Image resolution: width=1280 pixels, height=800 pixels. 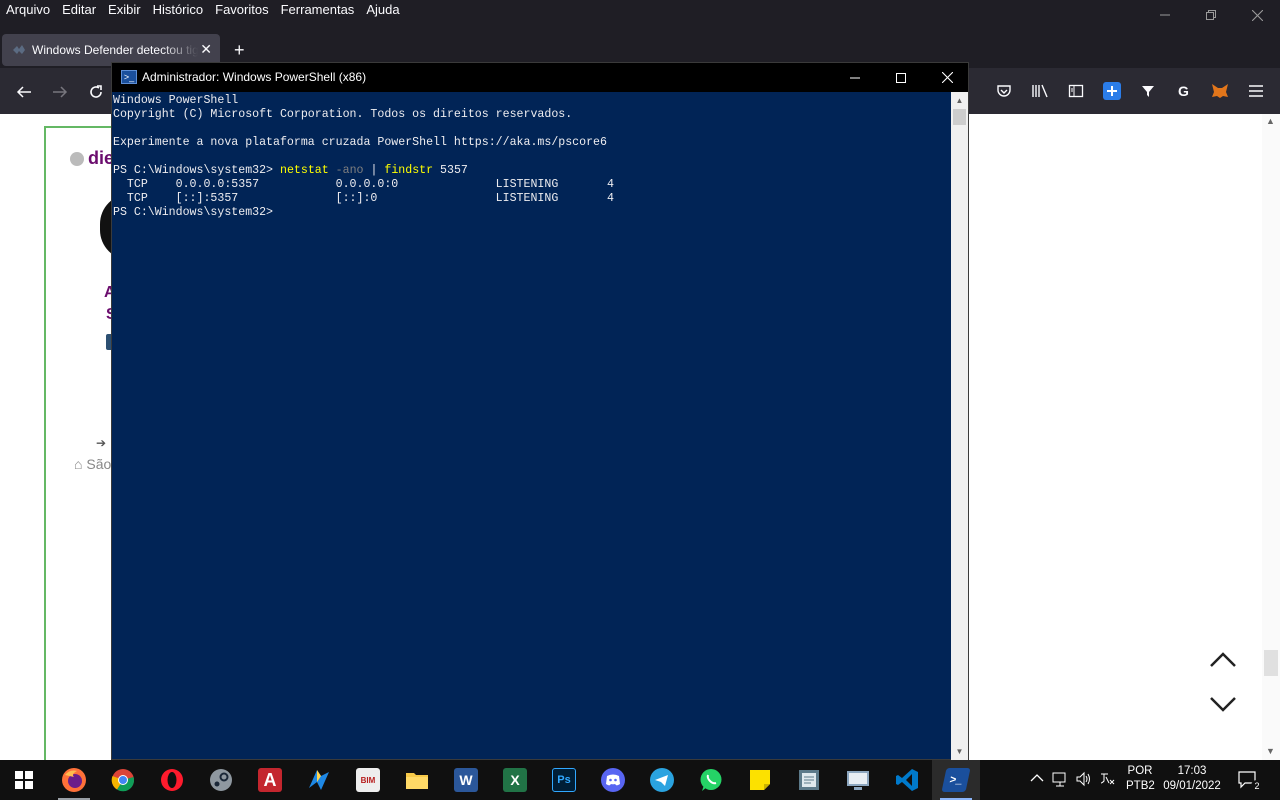 I want to click on excel-icon: X, so click(x=515, y=780).